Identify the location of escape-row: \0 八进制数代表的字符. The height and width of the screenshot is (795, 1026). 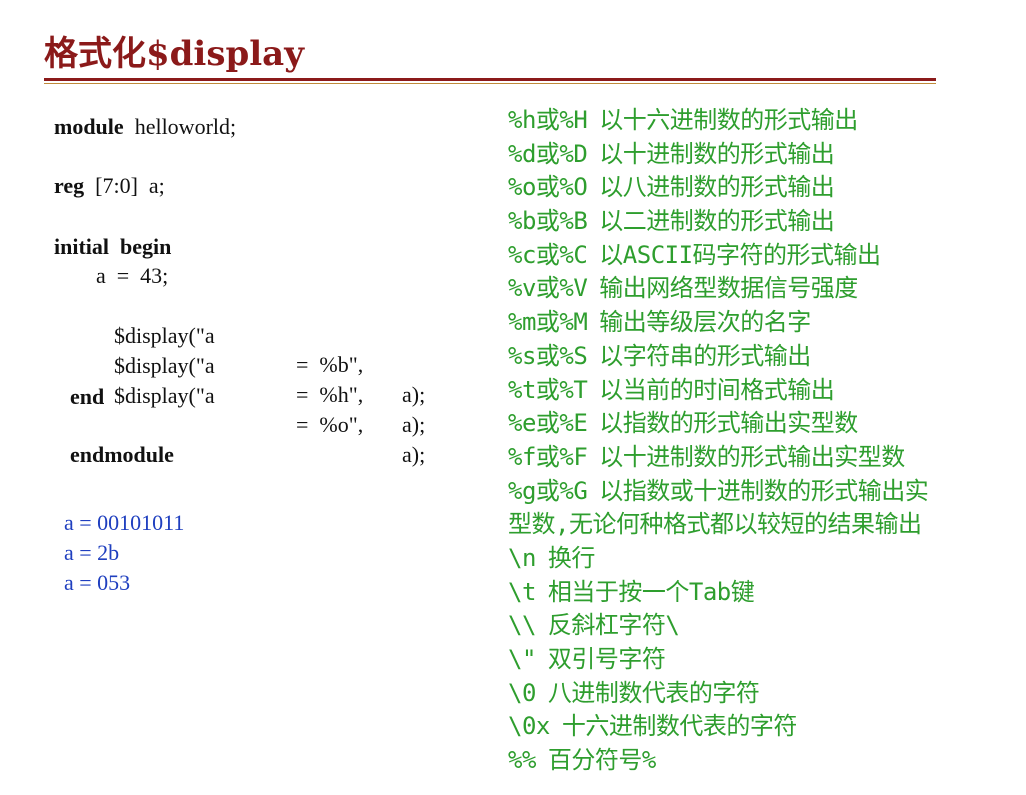
(718, 694).